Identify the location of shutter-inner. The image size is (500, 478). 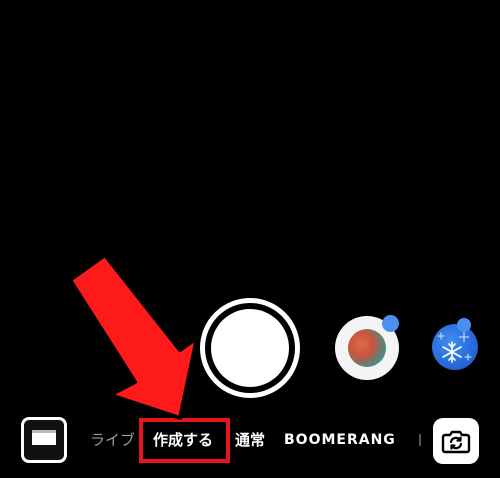
(250, 348).